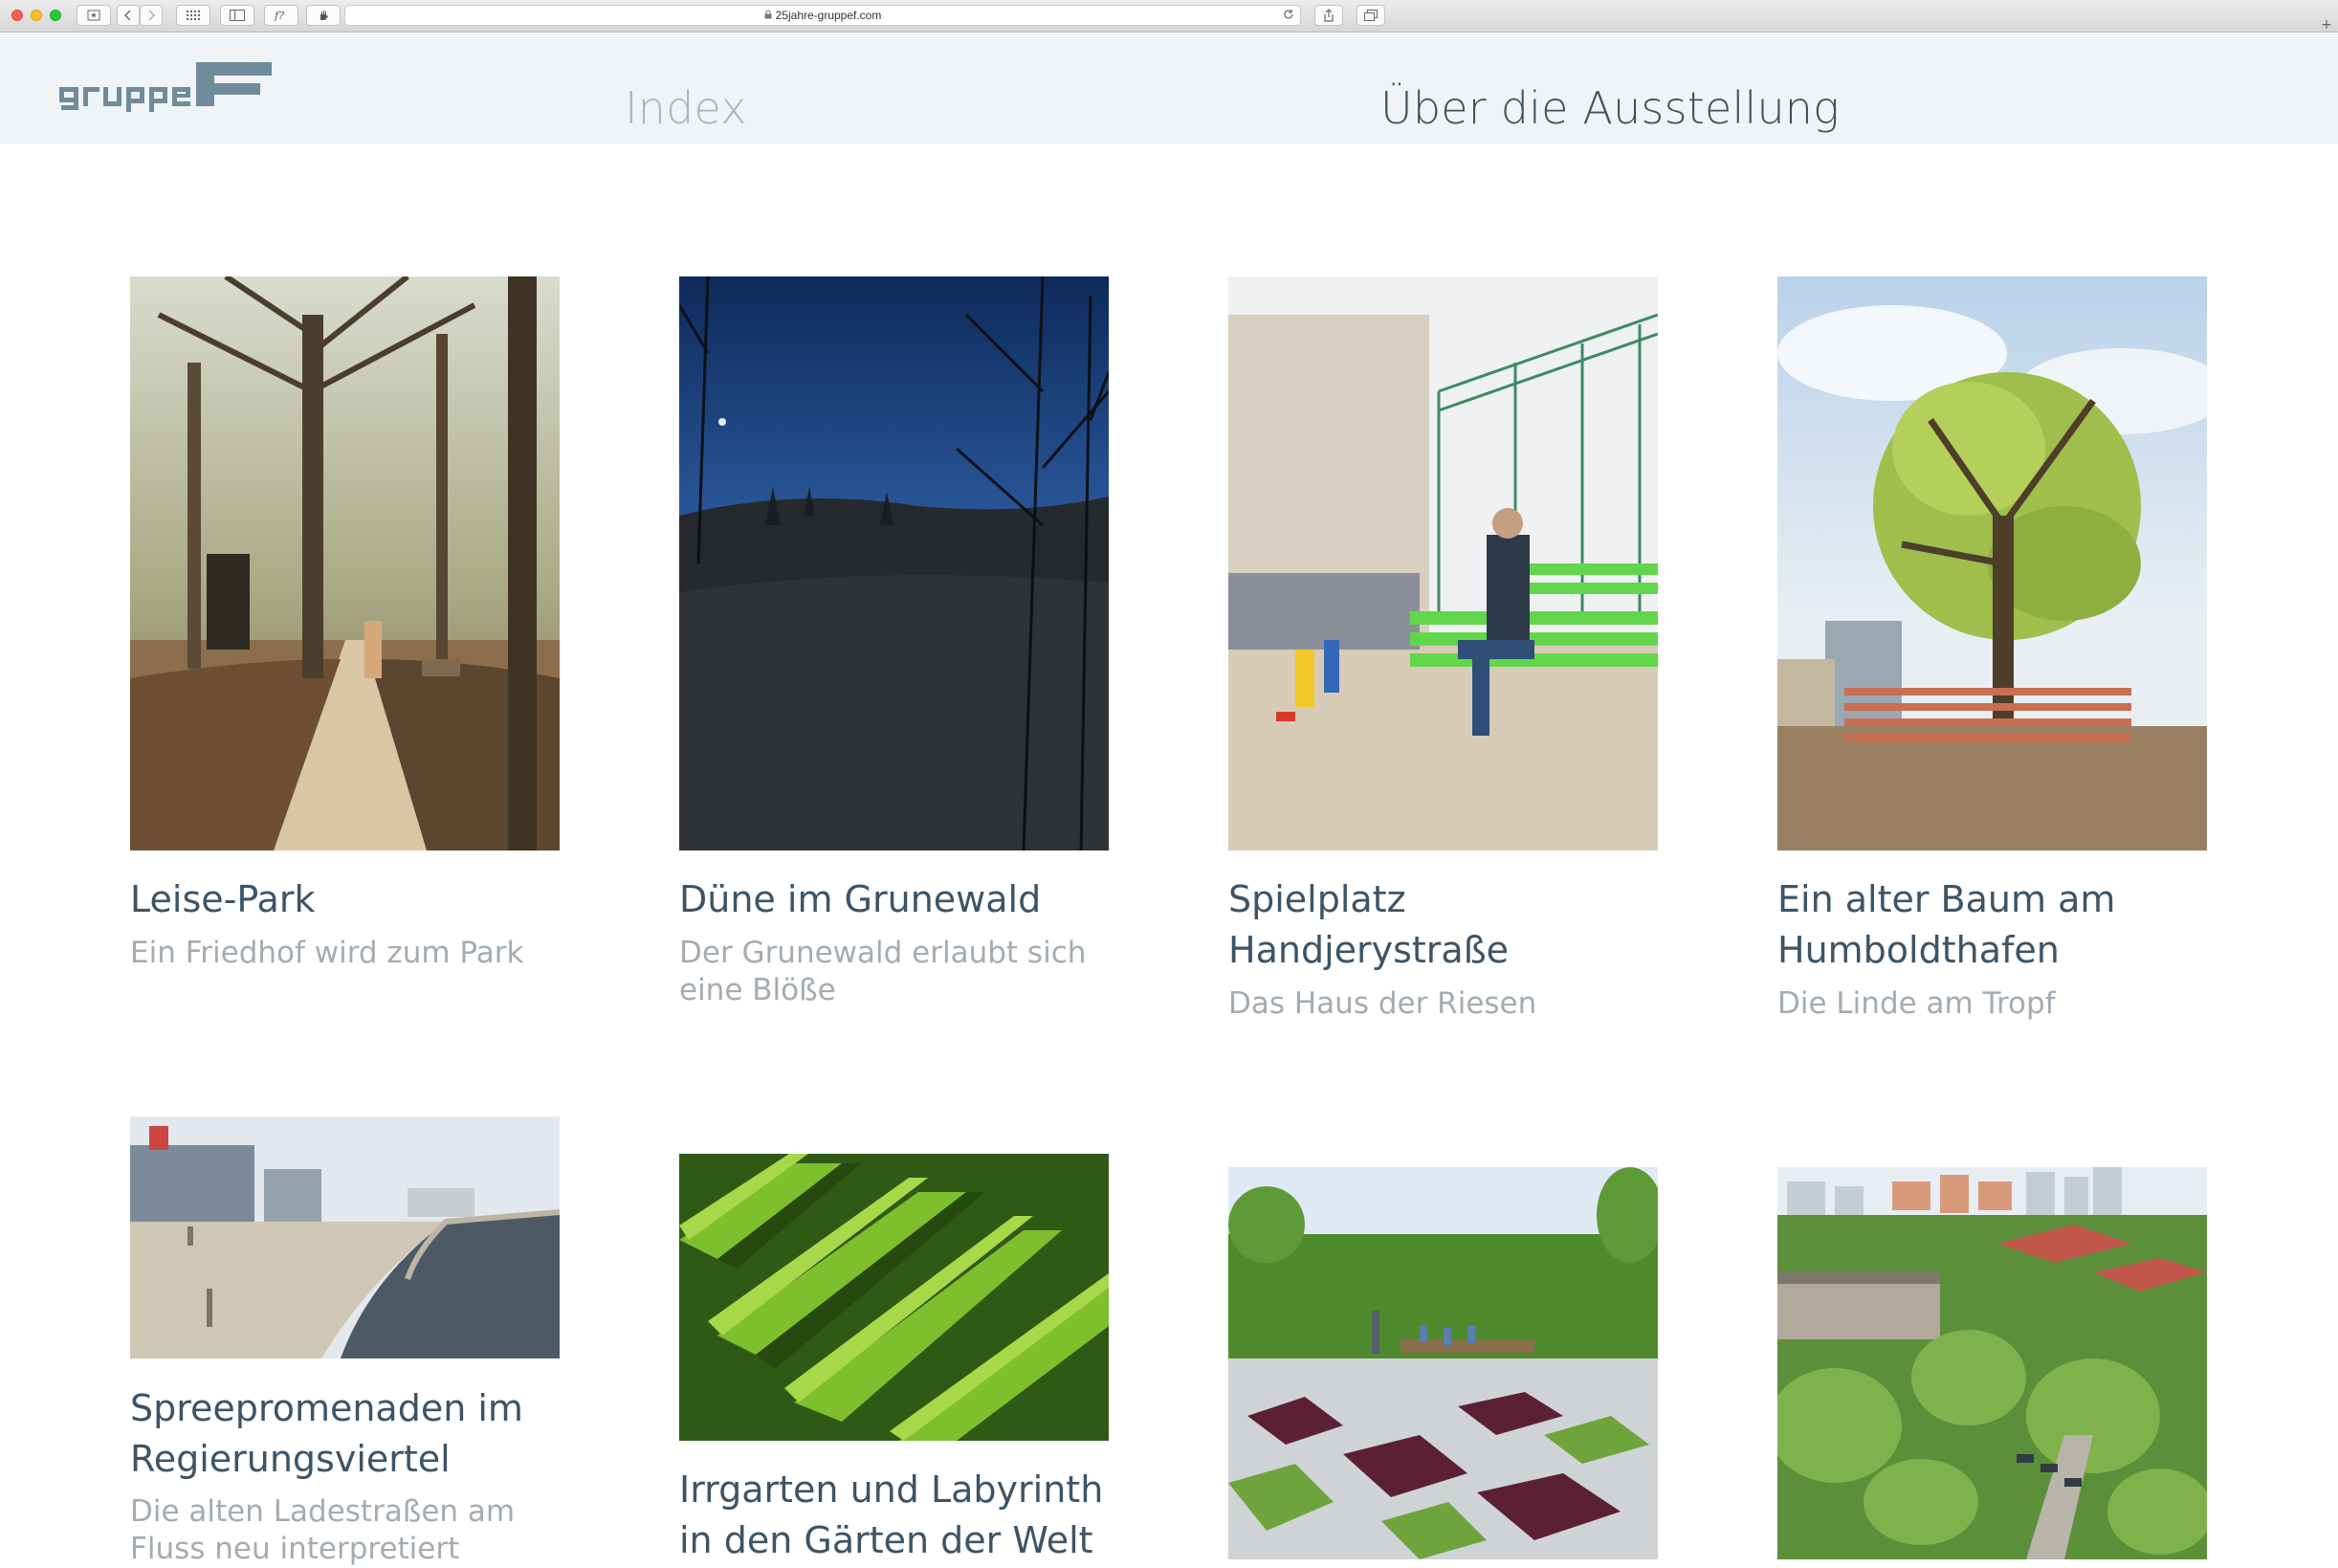  Describe the element at coordinates (1288, 16) in the screenshot. I see `reload-icon` at that location.